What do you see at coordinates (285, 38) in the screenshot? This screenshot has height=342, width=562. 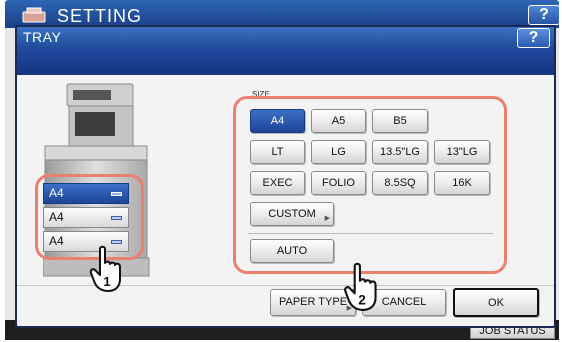 I see `dialog-titlebar: TRAY ?` at bounding box center [285, 38].